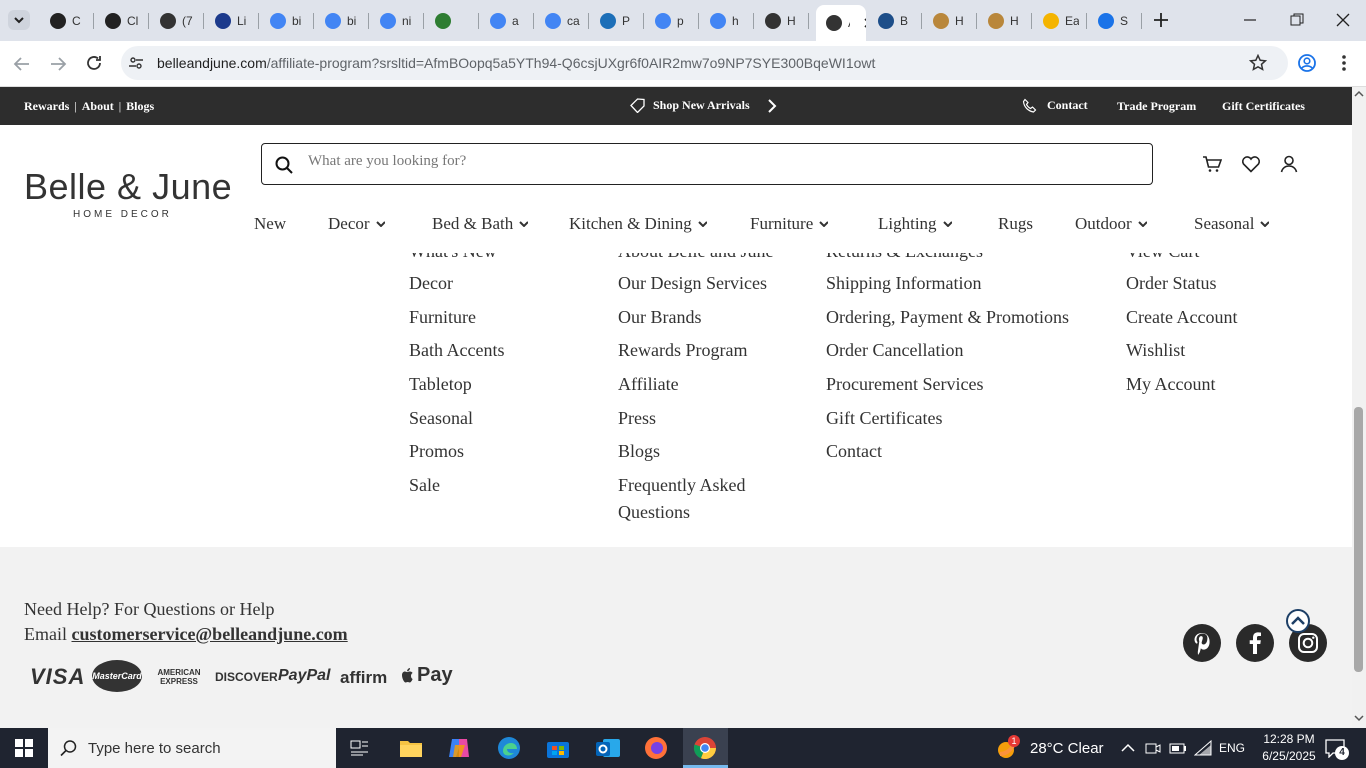  I want to click on cart-button, so click(1212, 164).